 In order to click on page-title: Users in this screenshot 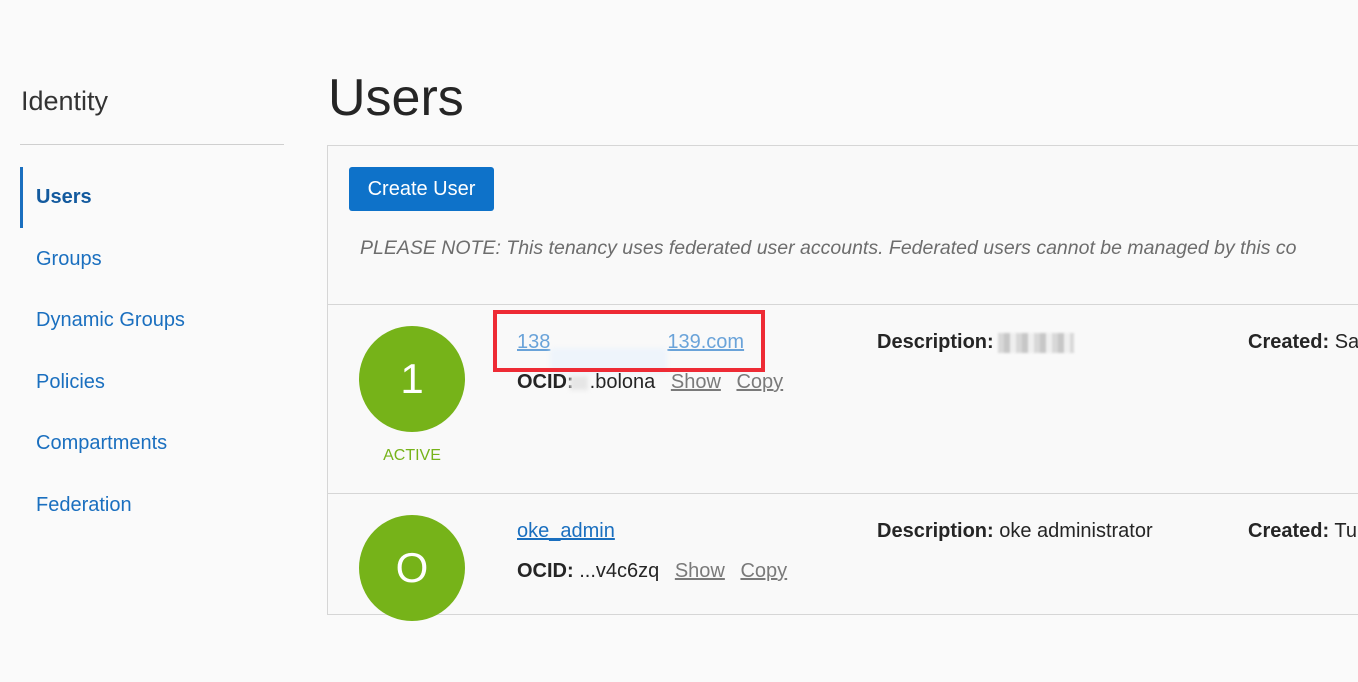, I will do `click(396, 98)`.